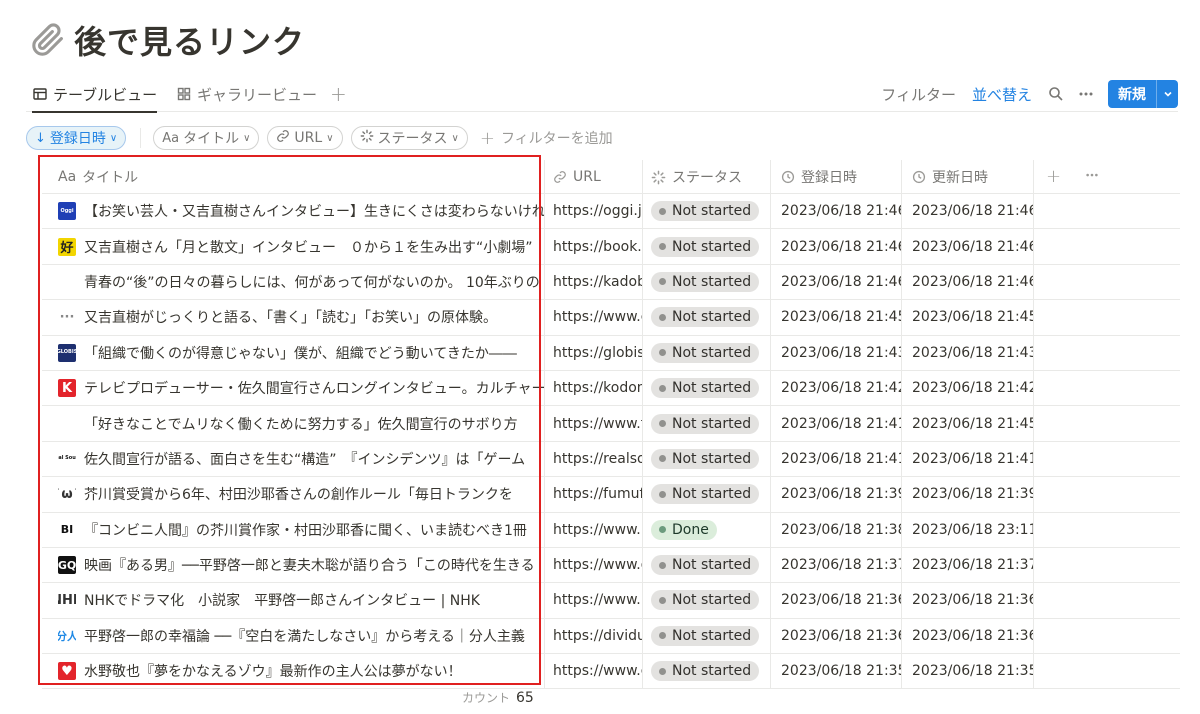 This screenshot has width=1200, height=714. What do you see at coordinates (594, 600) in the screenshot?
I see `url-cell: https://www.nhk` at bounding box center [594, 600].